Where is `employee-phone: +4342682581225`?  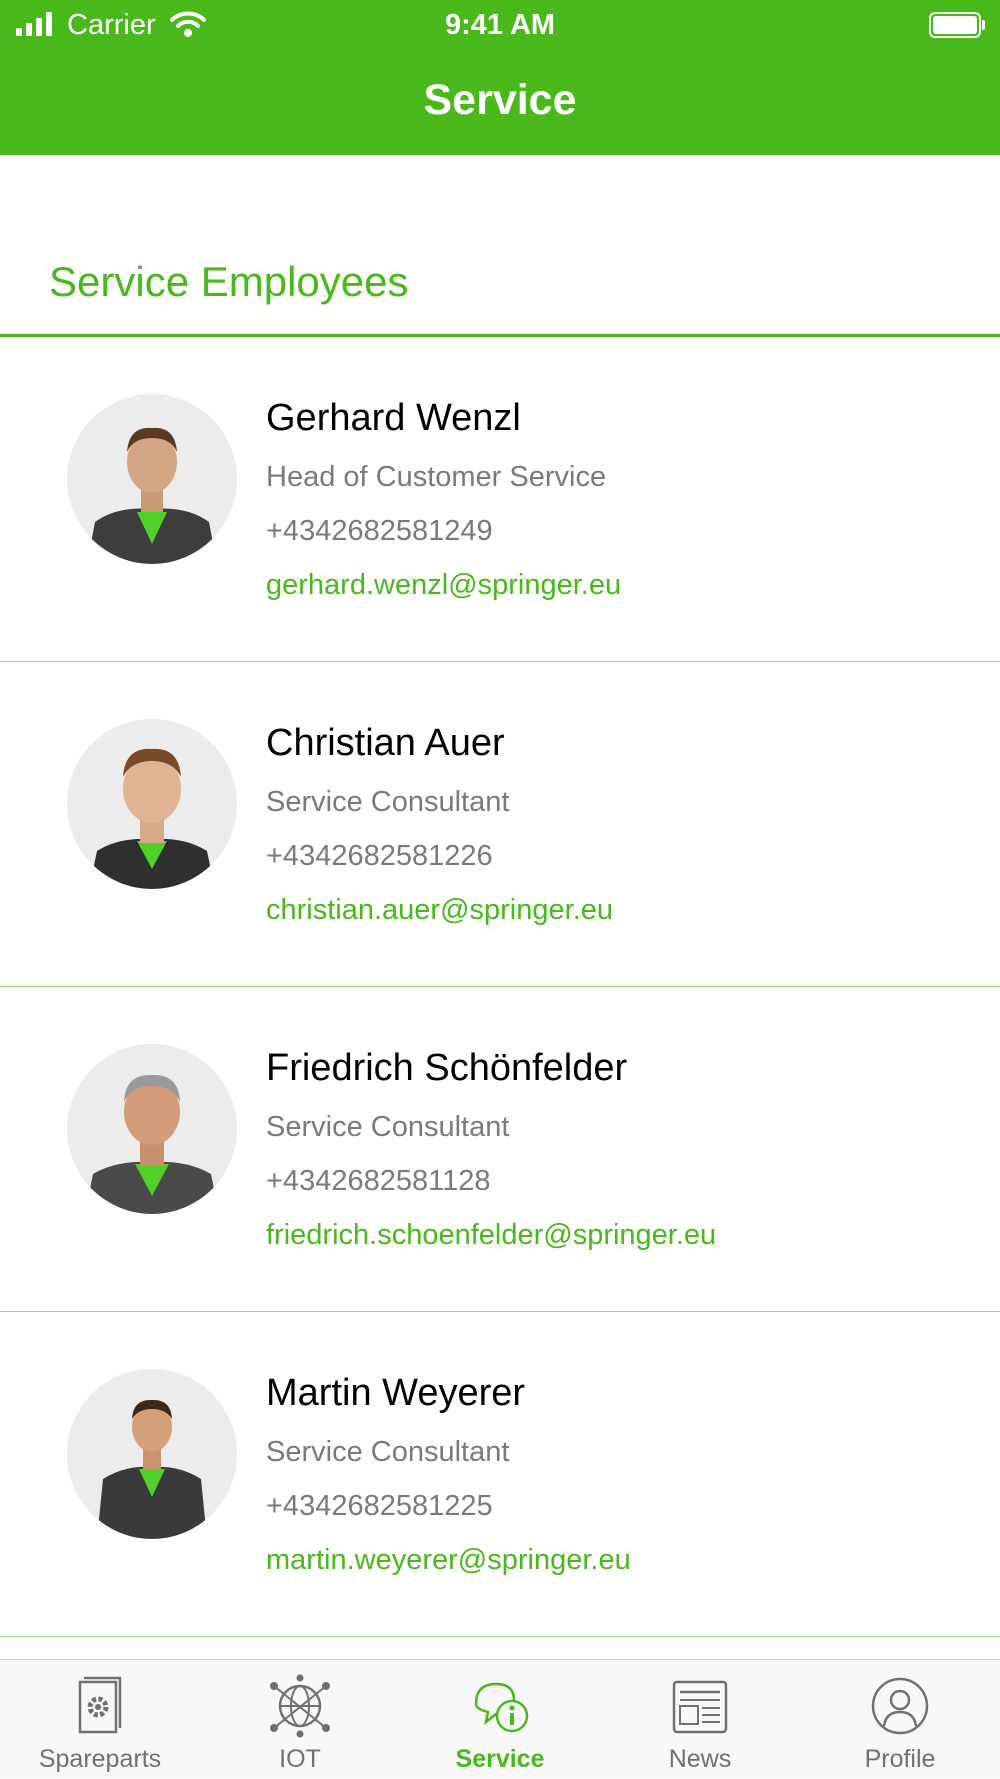
employee-phone: +4342682581225 is located at coordinates (379, 1506).